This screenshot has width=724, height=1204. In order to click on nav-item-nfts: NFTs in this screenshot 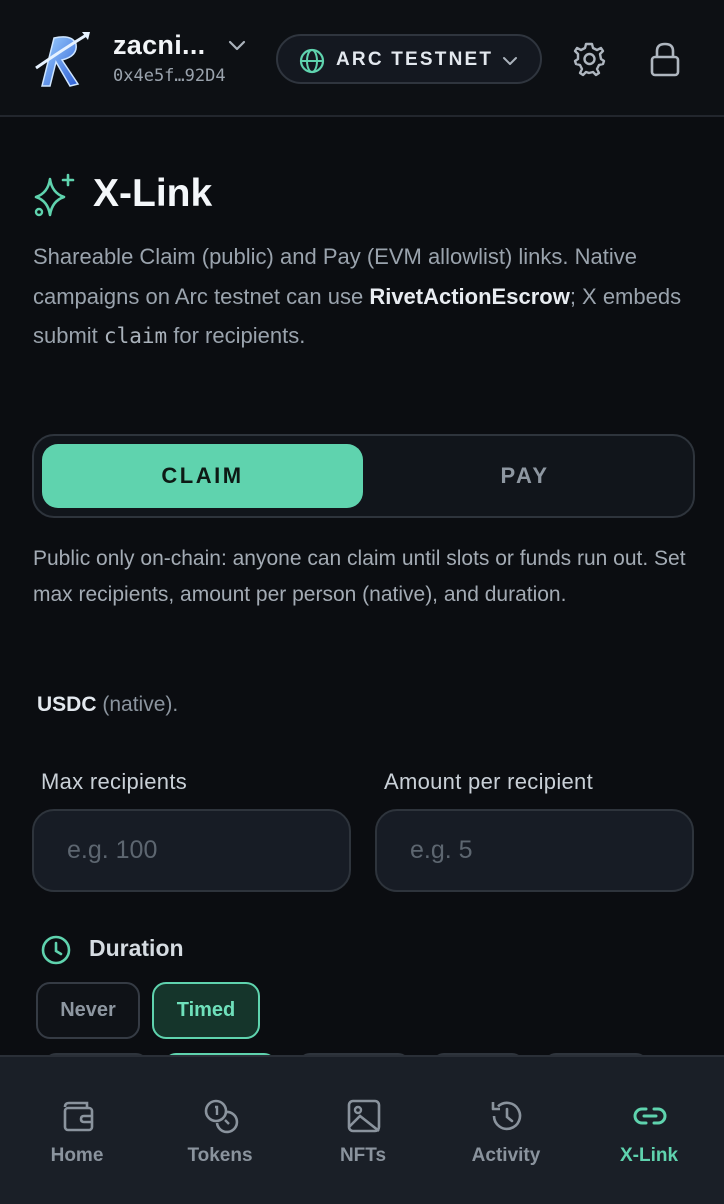, I will do `click(363, 1130)`.